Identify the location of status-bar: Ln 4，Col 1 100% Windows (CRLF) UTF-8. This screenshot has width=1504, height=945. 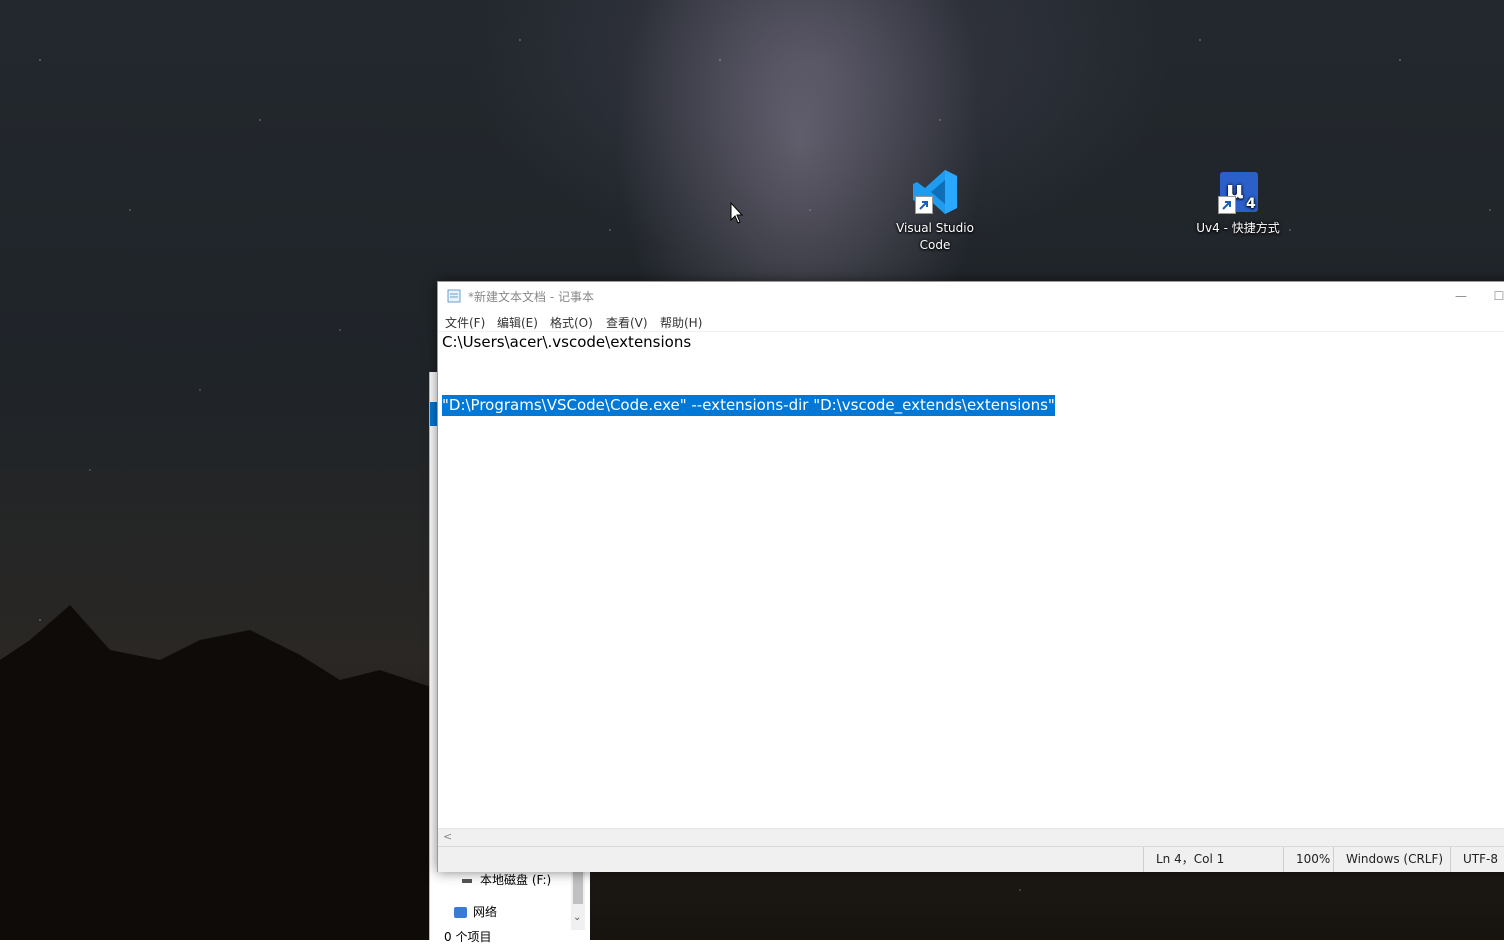
(971, 859).